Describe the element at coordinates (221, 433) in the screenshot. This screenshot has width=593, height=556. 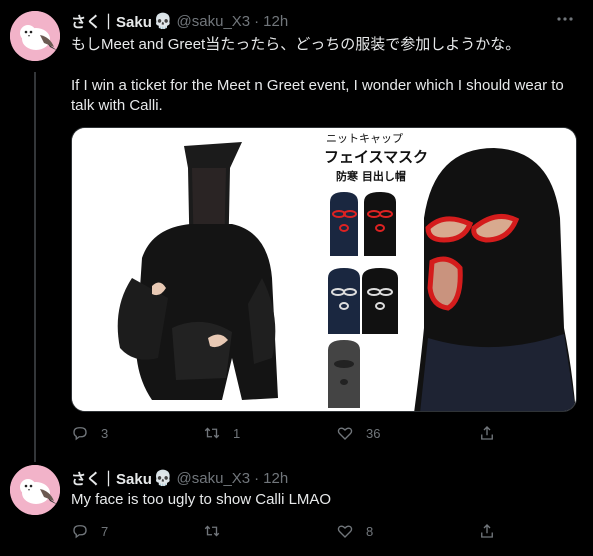
I see `retweet-button: 1` at that location.